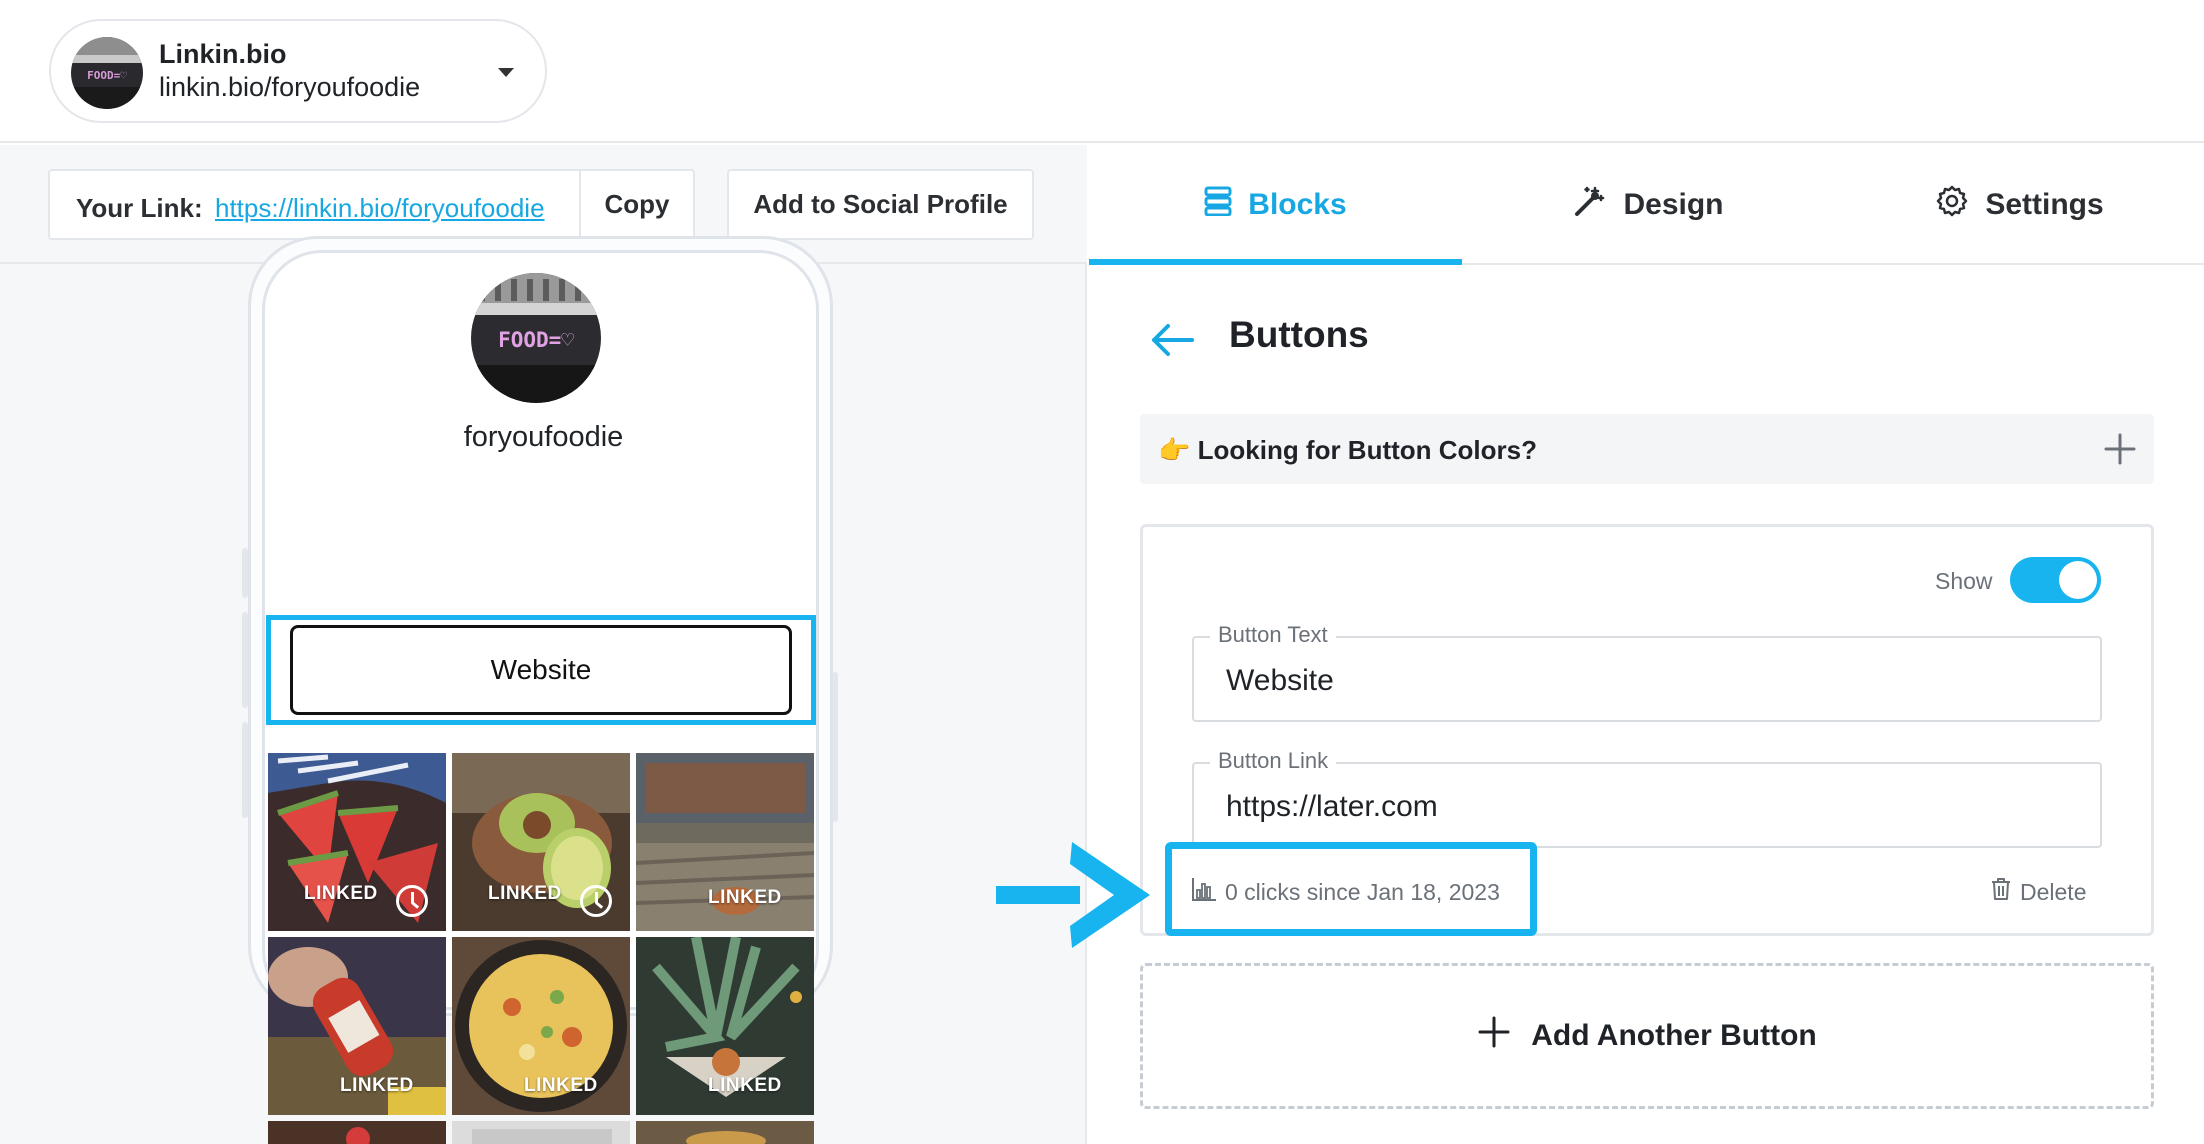  Describe the element at coordinates (223, 54) in the screenshot. I see `account-name: Linkin.bio` at that location.